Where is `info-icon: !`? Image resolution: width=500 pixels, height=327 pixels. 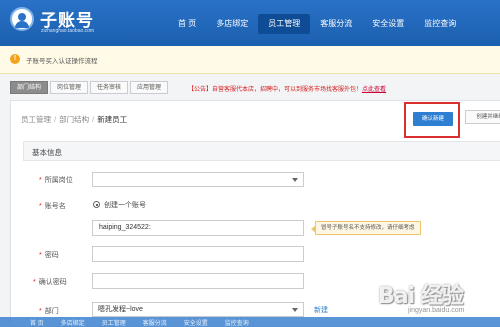 info-icon: ! is located at coordinates (15, 59).